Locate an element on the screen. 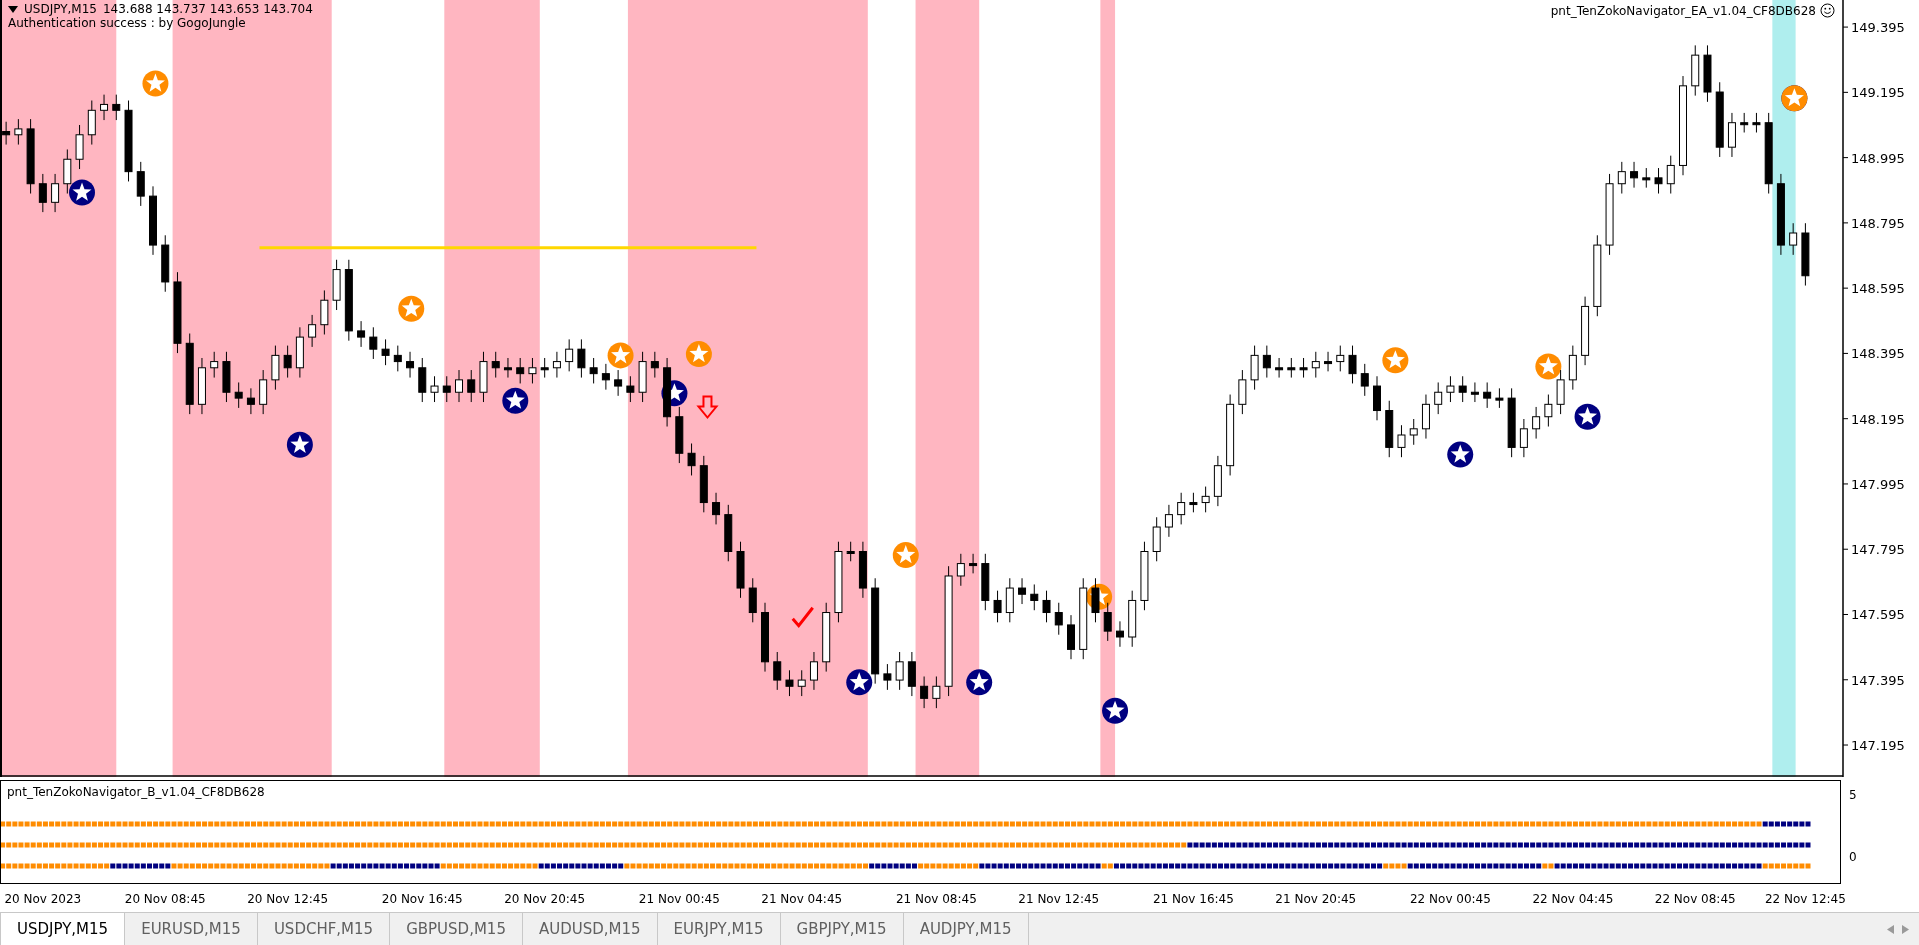 The image size is (1919, 945). checkmark-icon is located at coordinates (802, 617).